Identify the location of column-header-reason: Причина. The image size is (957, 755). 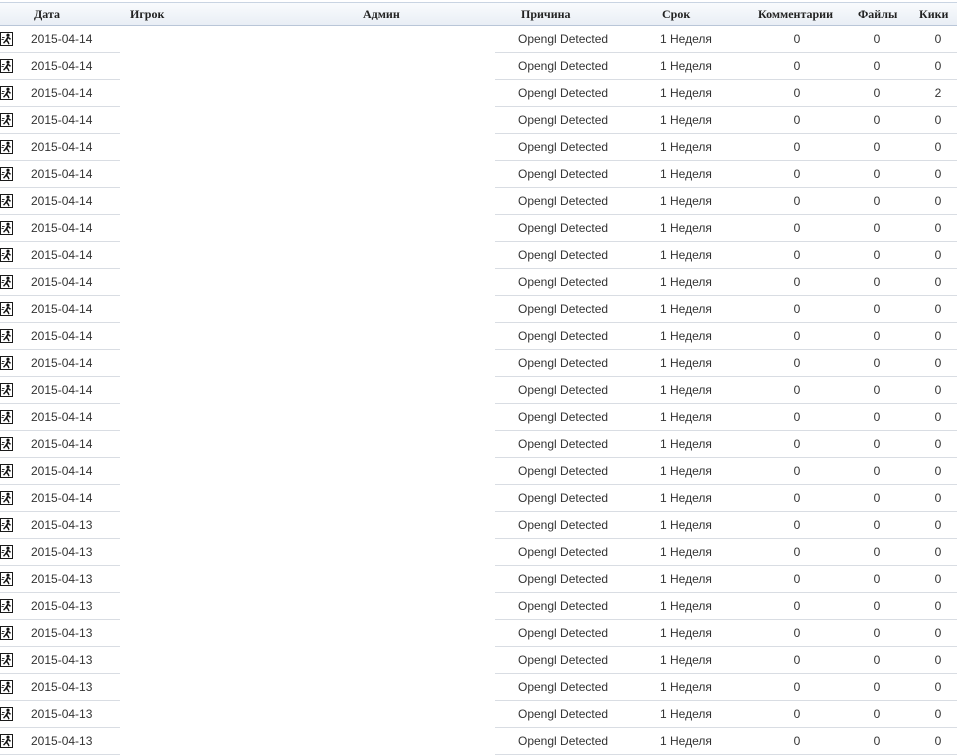
(546, 14).